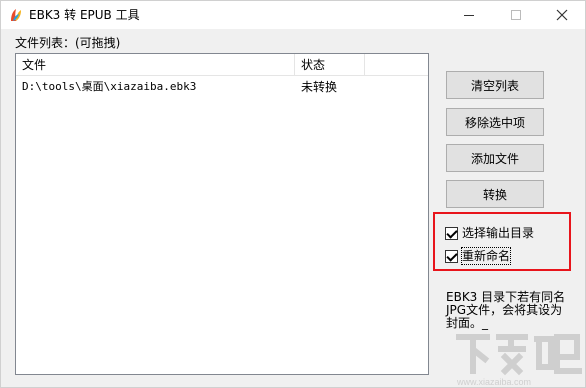 This screenshot has height=388, width=586. Describe the element at coordinates (84, 15) in the screenshot. I see `window-title: EBK3 转 EPUB 工具` at that location.